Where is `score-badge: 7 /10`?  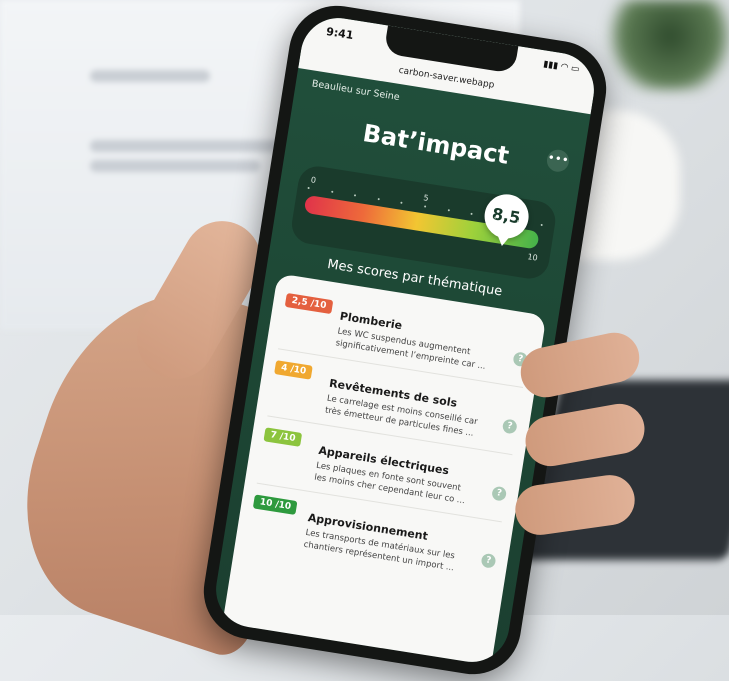
score-badge: 7 /10 is located at coordinates (283, 437).